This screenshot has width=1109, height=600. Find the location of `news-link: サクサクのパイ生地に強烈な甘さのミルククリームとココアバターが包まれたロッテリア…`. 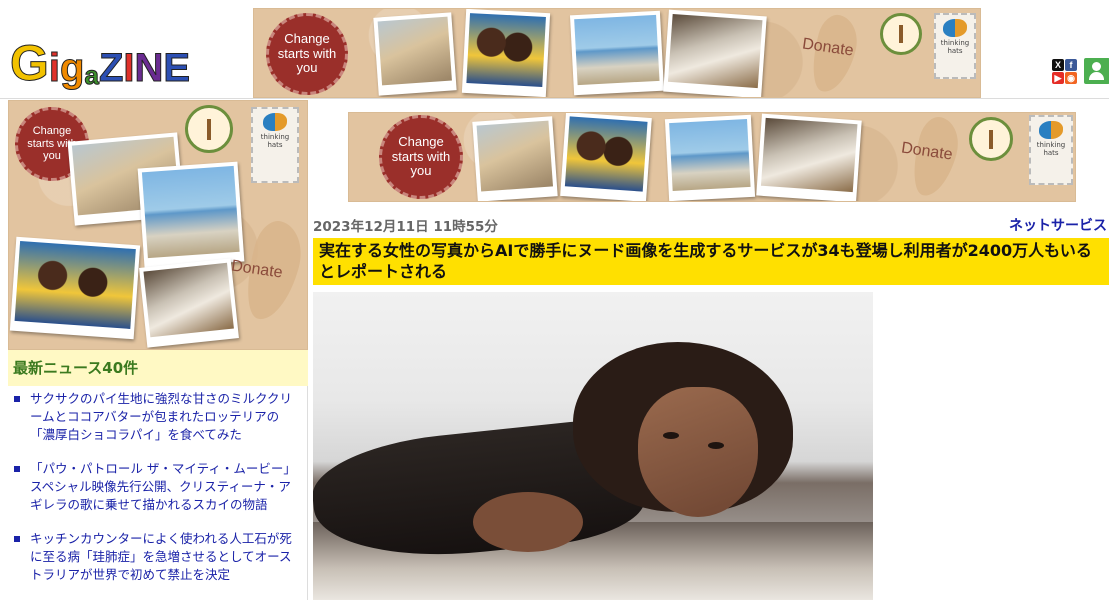

news-link: サクサクのパイ生地に強烈な甘さのミルククリームとココアバターが包まれたロッテリア… is located at coordinates (161, 416).